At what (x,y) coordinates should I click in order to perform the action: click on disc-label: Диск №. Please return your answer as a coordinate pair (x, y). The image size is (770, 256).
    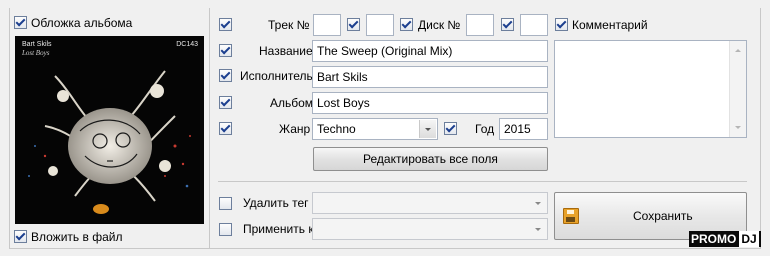
    Looking at the image, I should click on (439, 25).